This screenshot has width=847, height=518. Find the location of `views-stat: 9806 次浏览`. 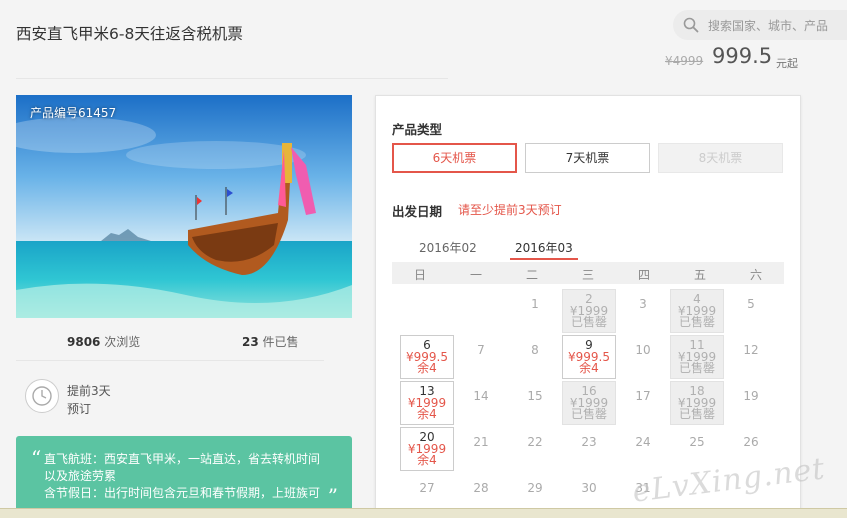

views-stat: 9806 次浏览 is located at coordinates (103, 341).